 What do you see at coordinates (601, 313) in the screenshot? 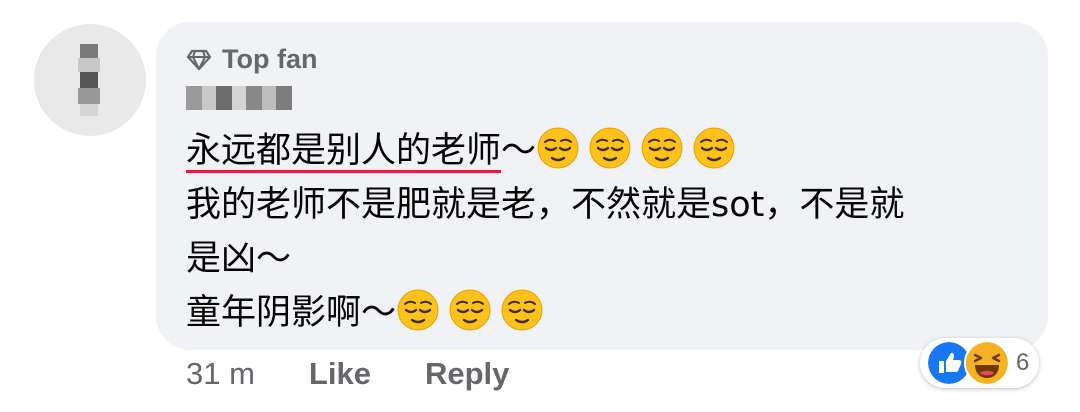
I see `comment-line-4: 童年阴影啊～` at bounding box center [601, 313].